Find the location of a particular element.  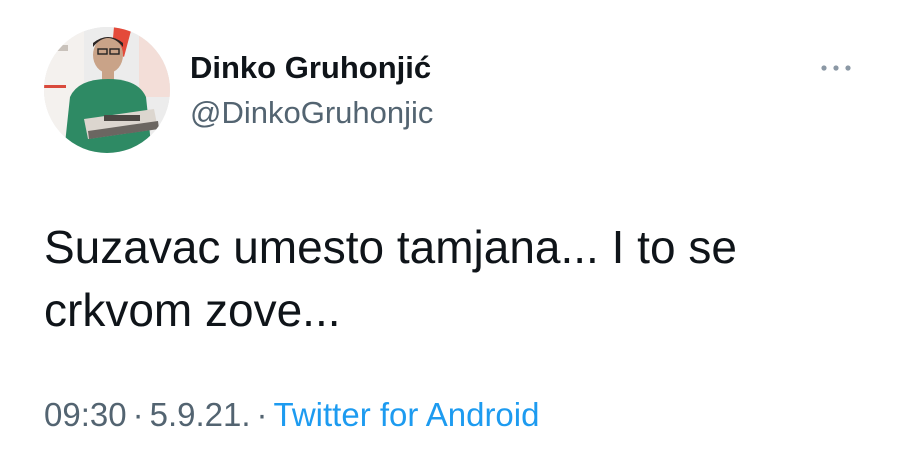

tweet-source-link: Twitter for Android is located at coordinates (407, 414).